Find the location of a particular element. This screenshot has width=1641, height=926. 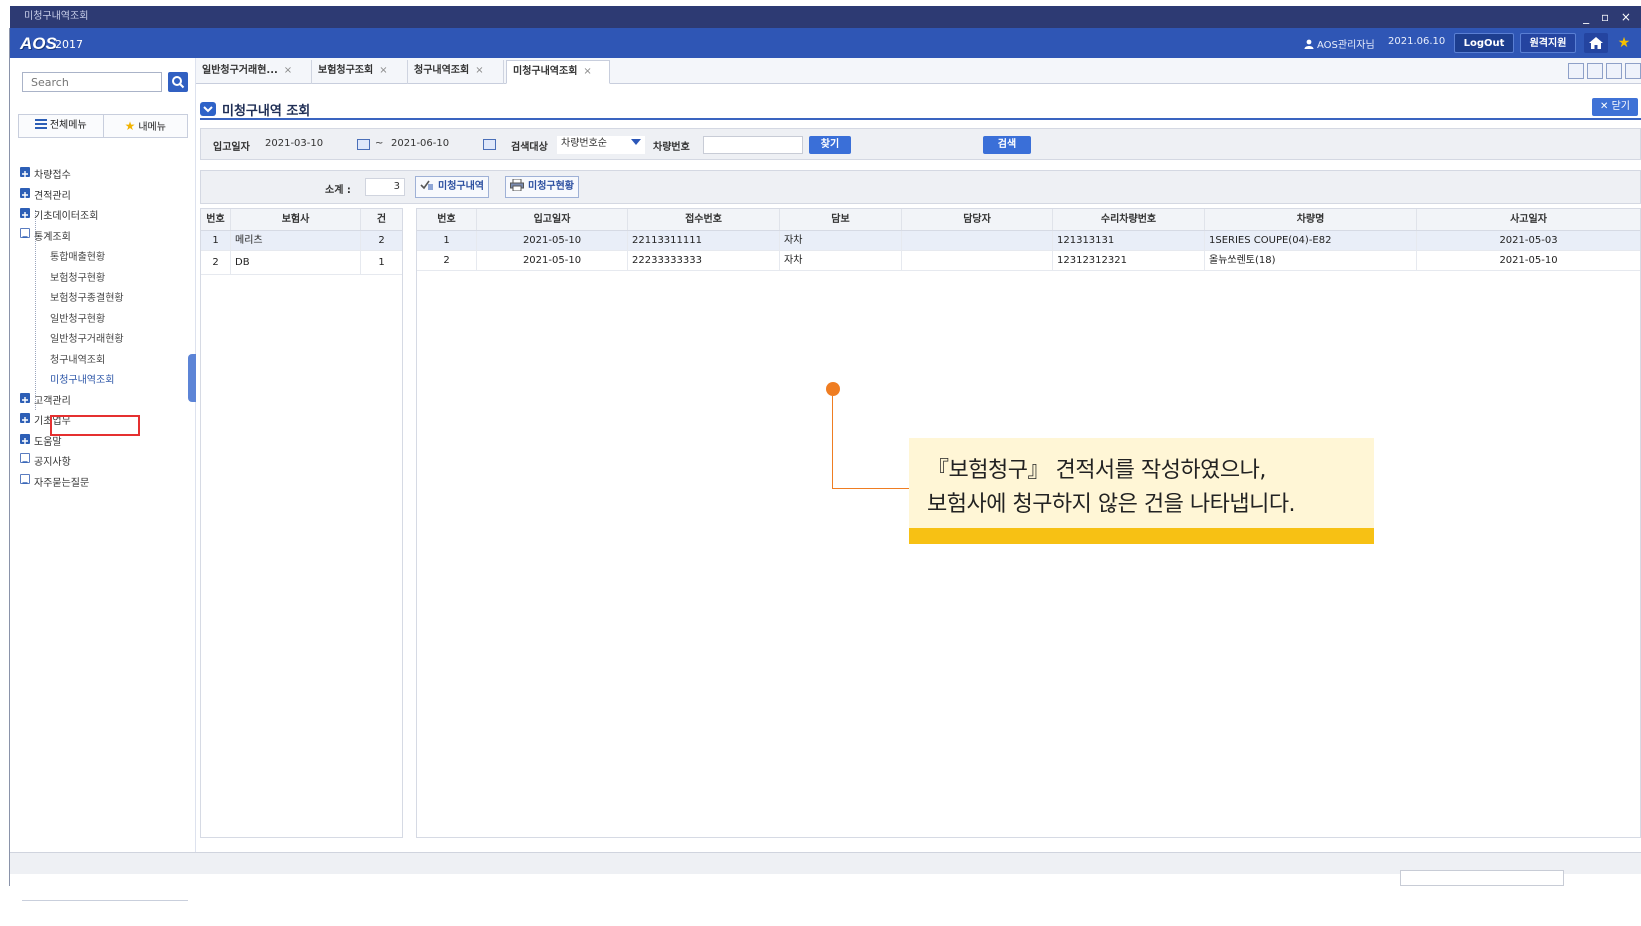

column-header: 담보 is located at coordinates (841, 219).